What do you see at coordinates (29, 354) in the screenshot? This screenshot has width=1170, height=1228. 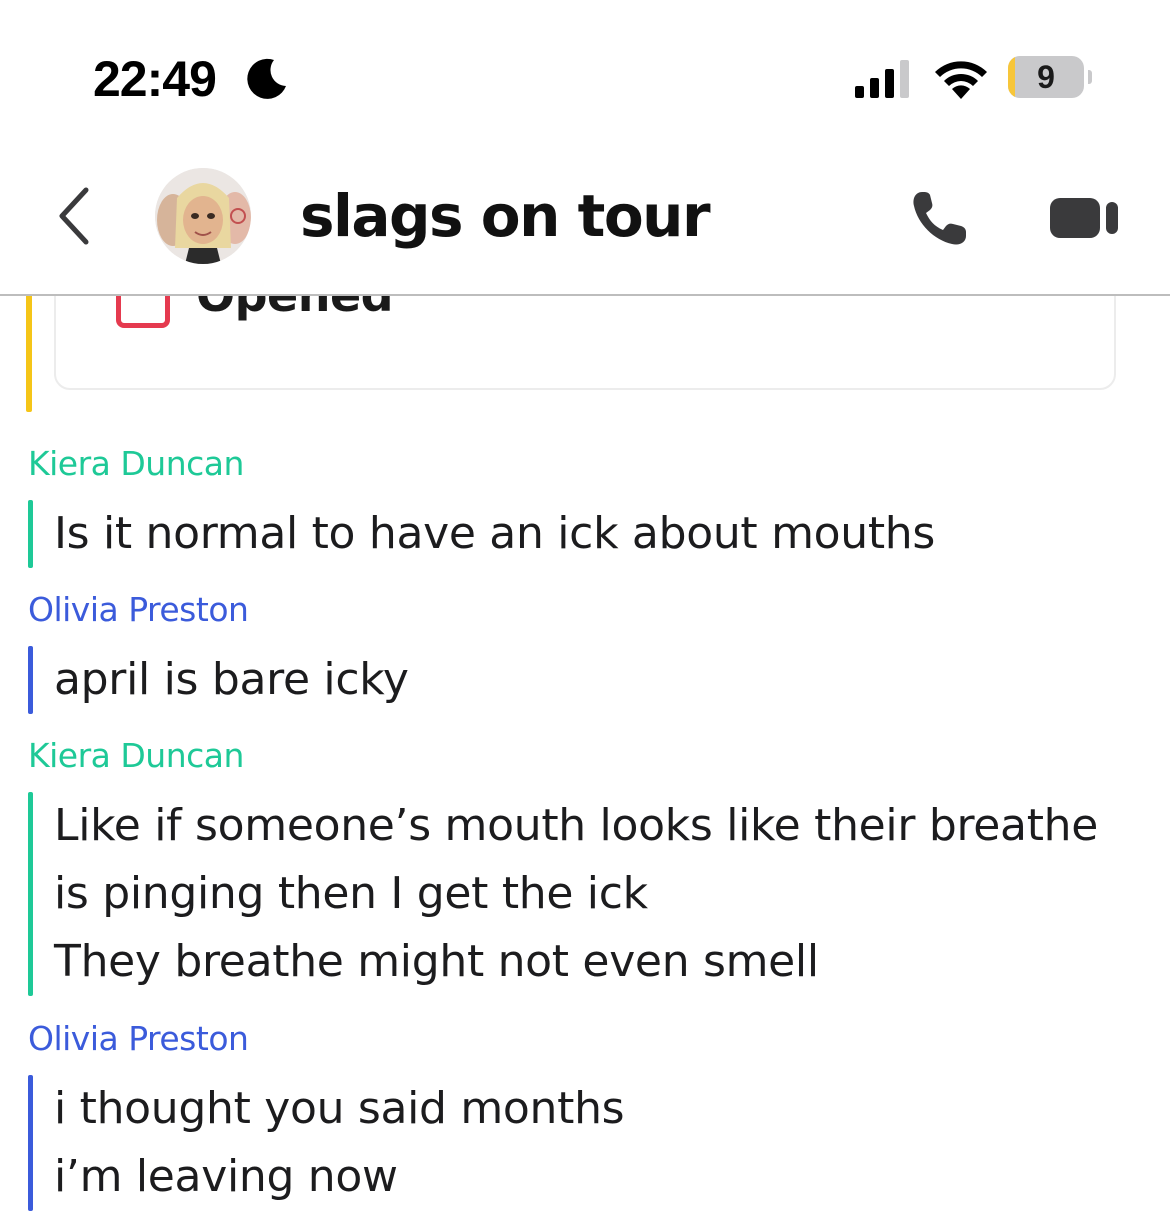 I see `opened-accent-bar` at bounding box center [29, 354].